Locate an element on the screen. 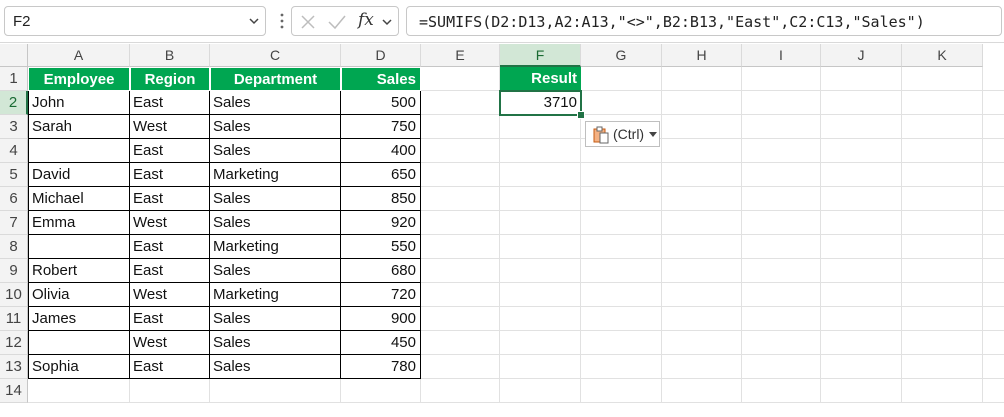 The height and width of the screenshot is (417, 1004). enter-check-icon is located at coordinates (337, 22).